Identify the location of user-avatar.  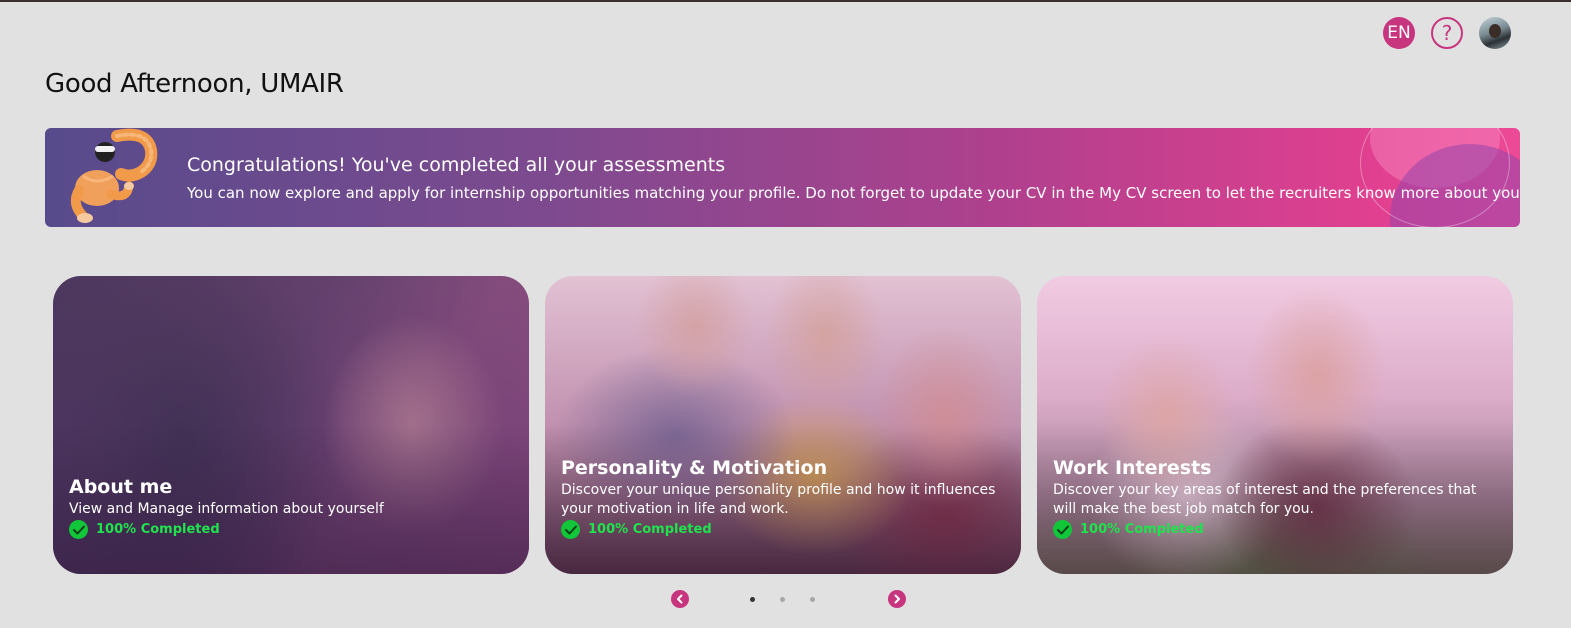
(1495, 33).